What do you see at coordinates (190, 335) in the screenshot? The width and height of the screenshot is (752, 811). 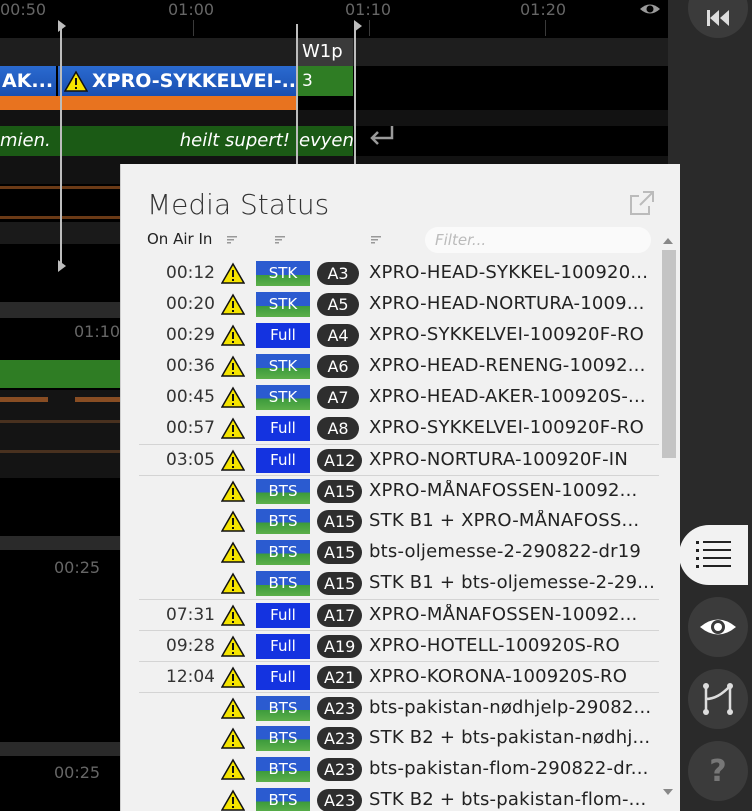 I see `on-air-time: 00:29` at bounding box center [190, 335].